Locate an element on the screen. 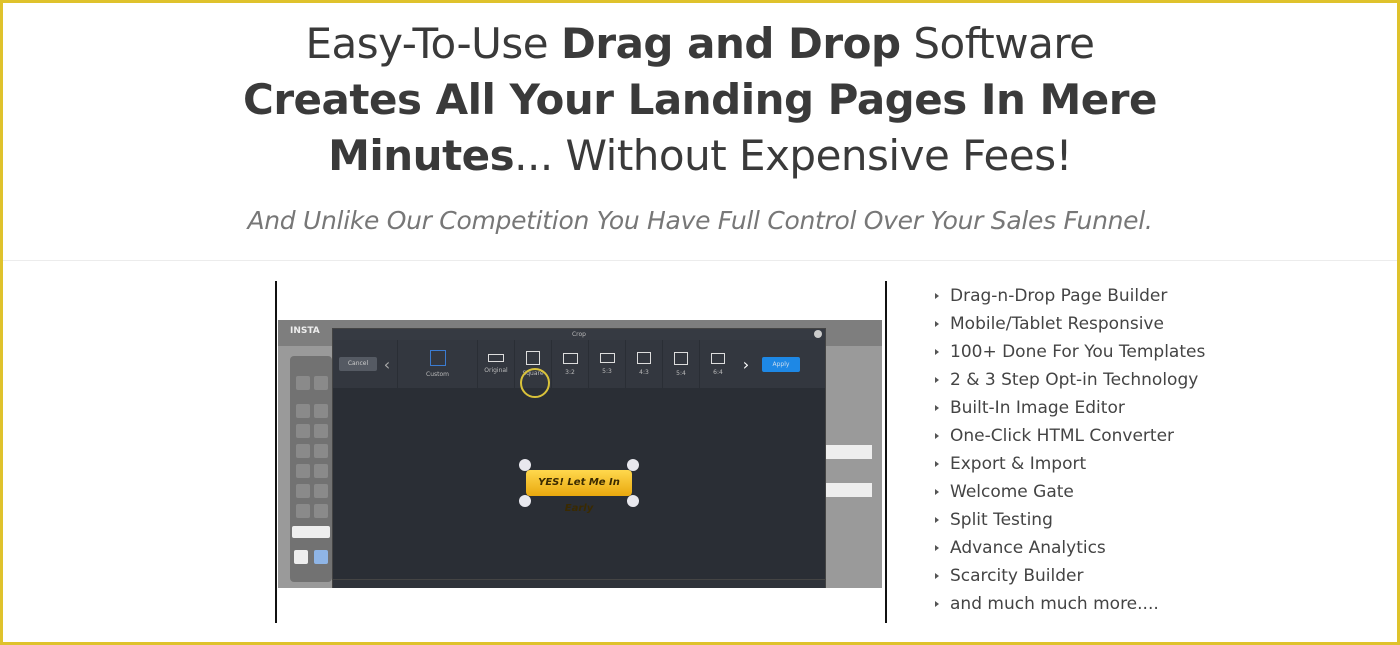  custom-icon is located at coordinates (437, 358).